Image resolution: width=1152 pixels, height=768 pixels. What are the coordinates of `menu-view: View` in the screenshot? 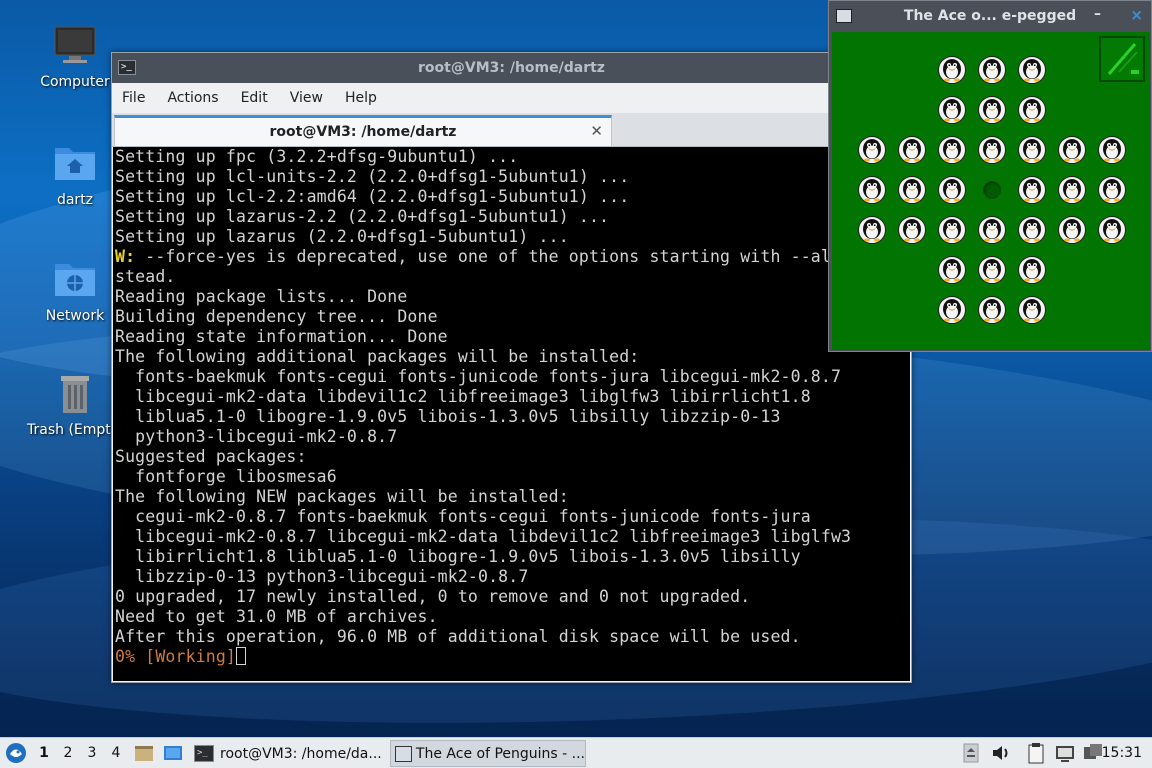 It's located at (306, 98).